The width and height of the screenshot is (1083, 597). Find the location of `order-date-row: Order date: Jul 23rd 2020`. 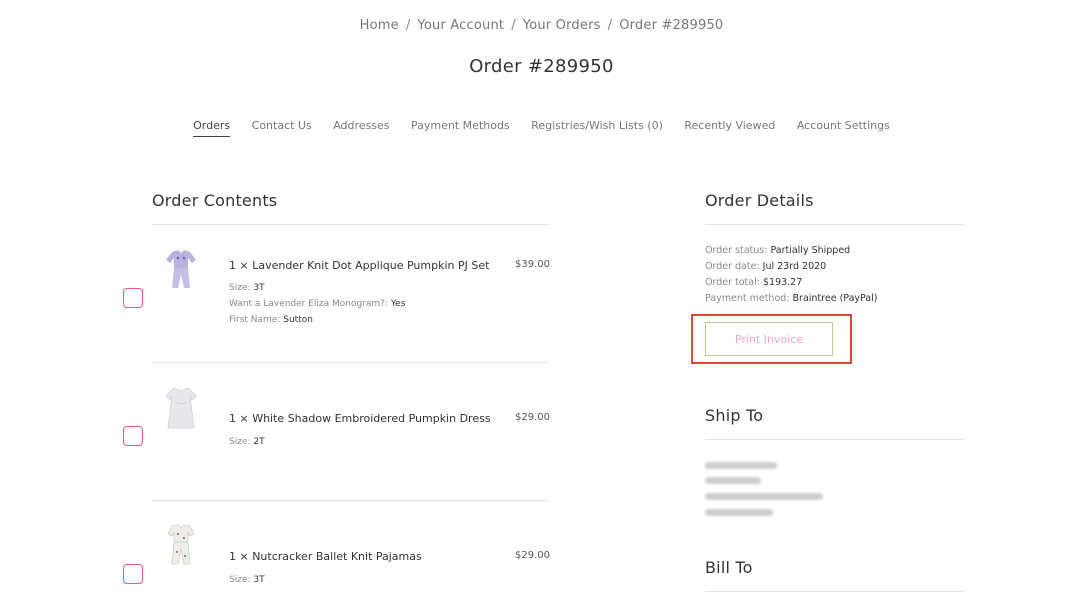

order-date-row: Order date: Jul 23rd 2020 is located at coordinates (791, 267).